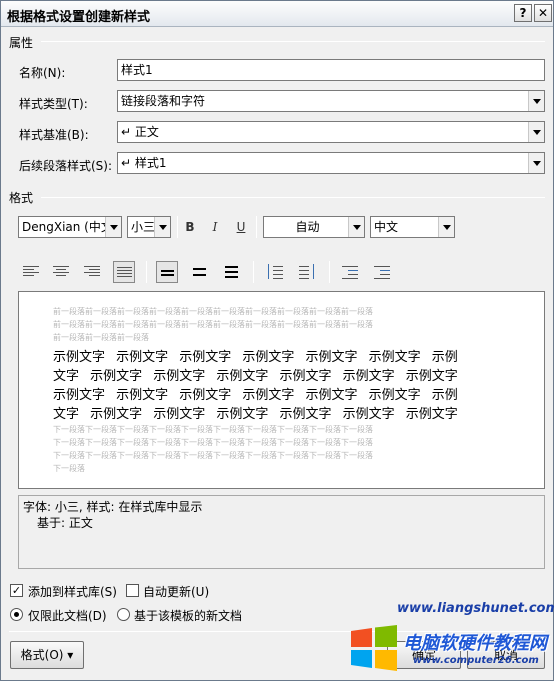 This screenshot has width=554, height=681. What do you see at coordinates (382, 272) in the screenshot?
I see `increase-indent-icon` at bounding box center [382, 272].